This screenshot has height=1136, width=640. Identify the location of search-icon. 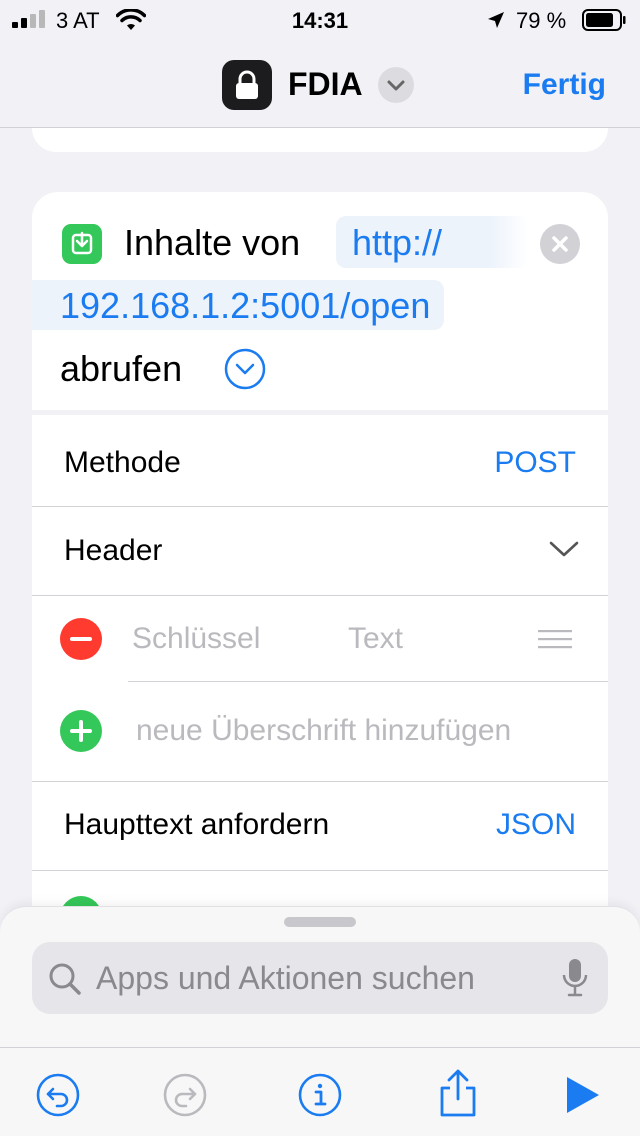
(65, 979).